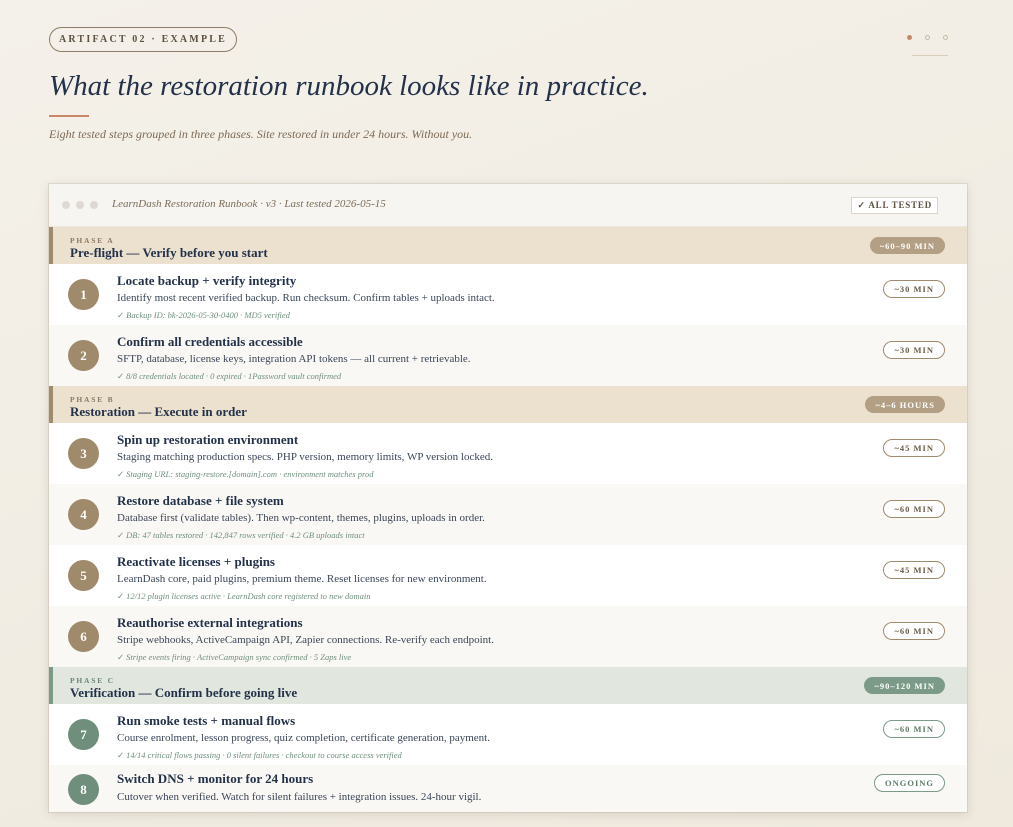 The height and width of the screenshot is (827, 1013). I want to click on window-controls, so click(80, 205).